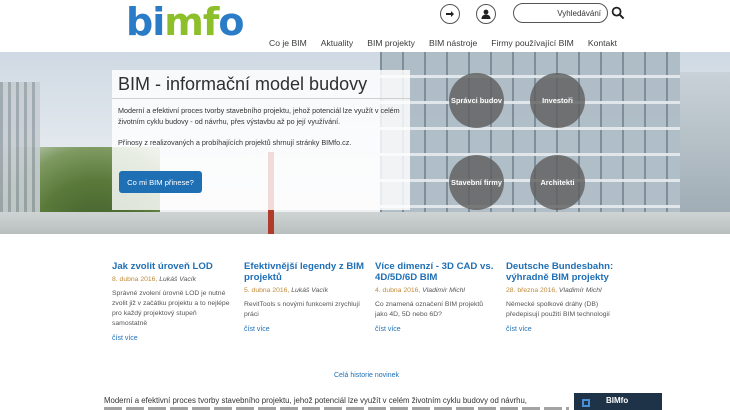 The height and width of the screenshot is (410, 730). What do you see at coordinates (304, 272) in the screenshot?
I see `news-title: Efektivnější legendy z BIM projektů` at bounding box center [304, 272].